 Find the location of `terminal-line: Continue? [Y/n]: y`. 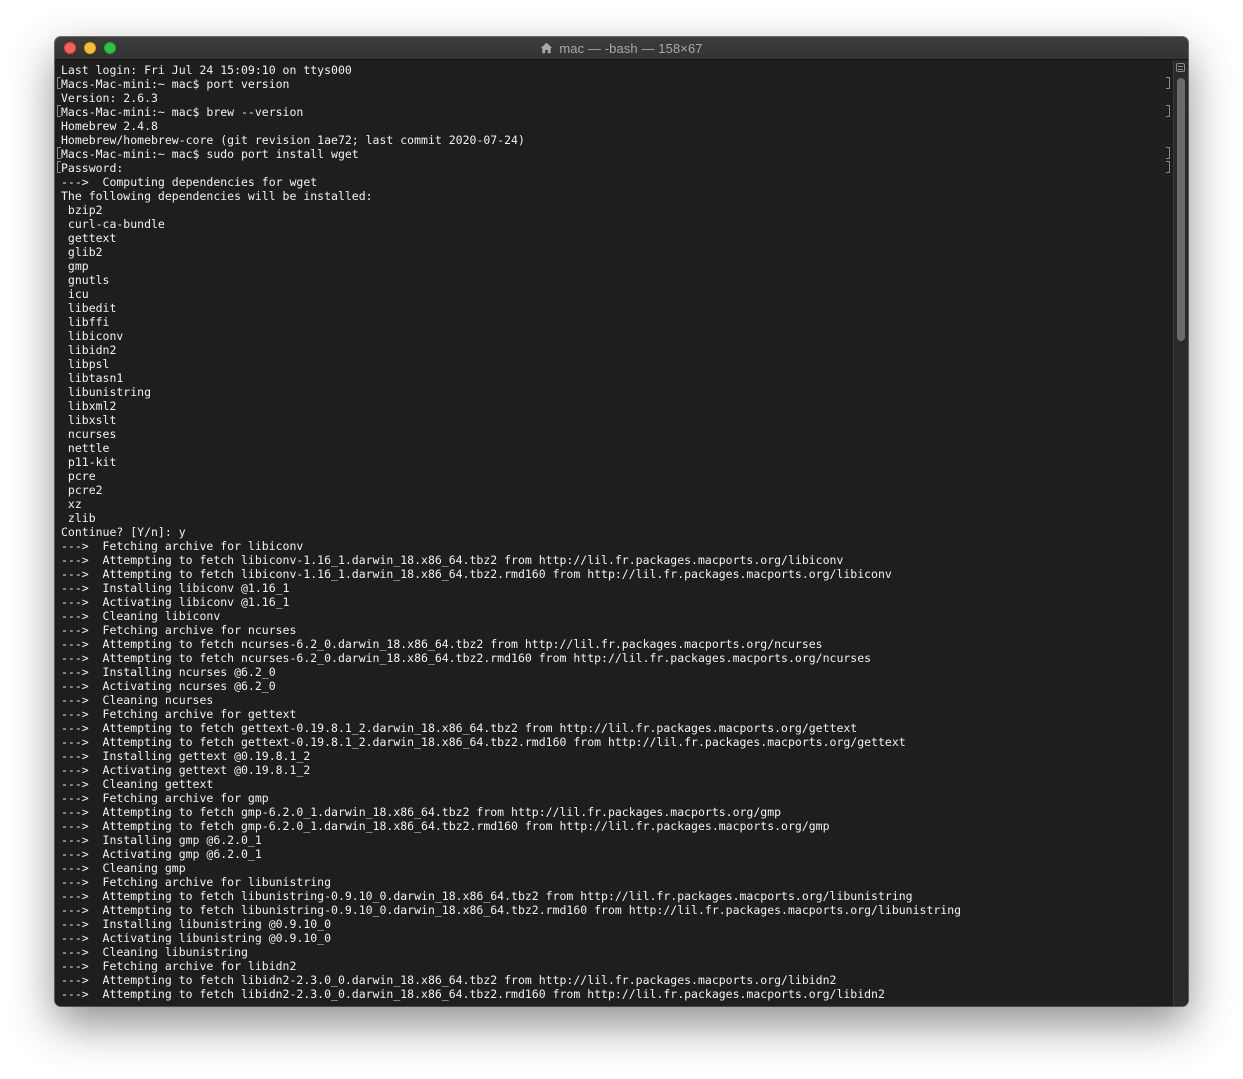

terminal-line: Continue? [Y/n]: y is located at coordinates (123, 532).